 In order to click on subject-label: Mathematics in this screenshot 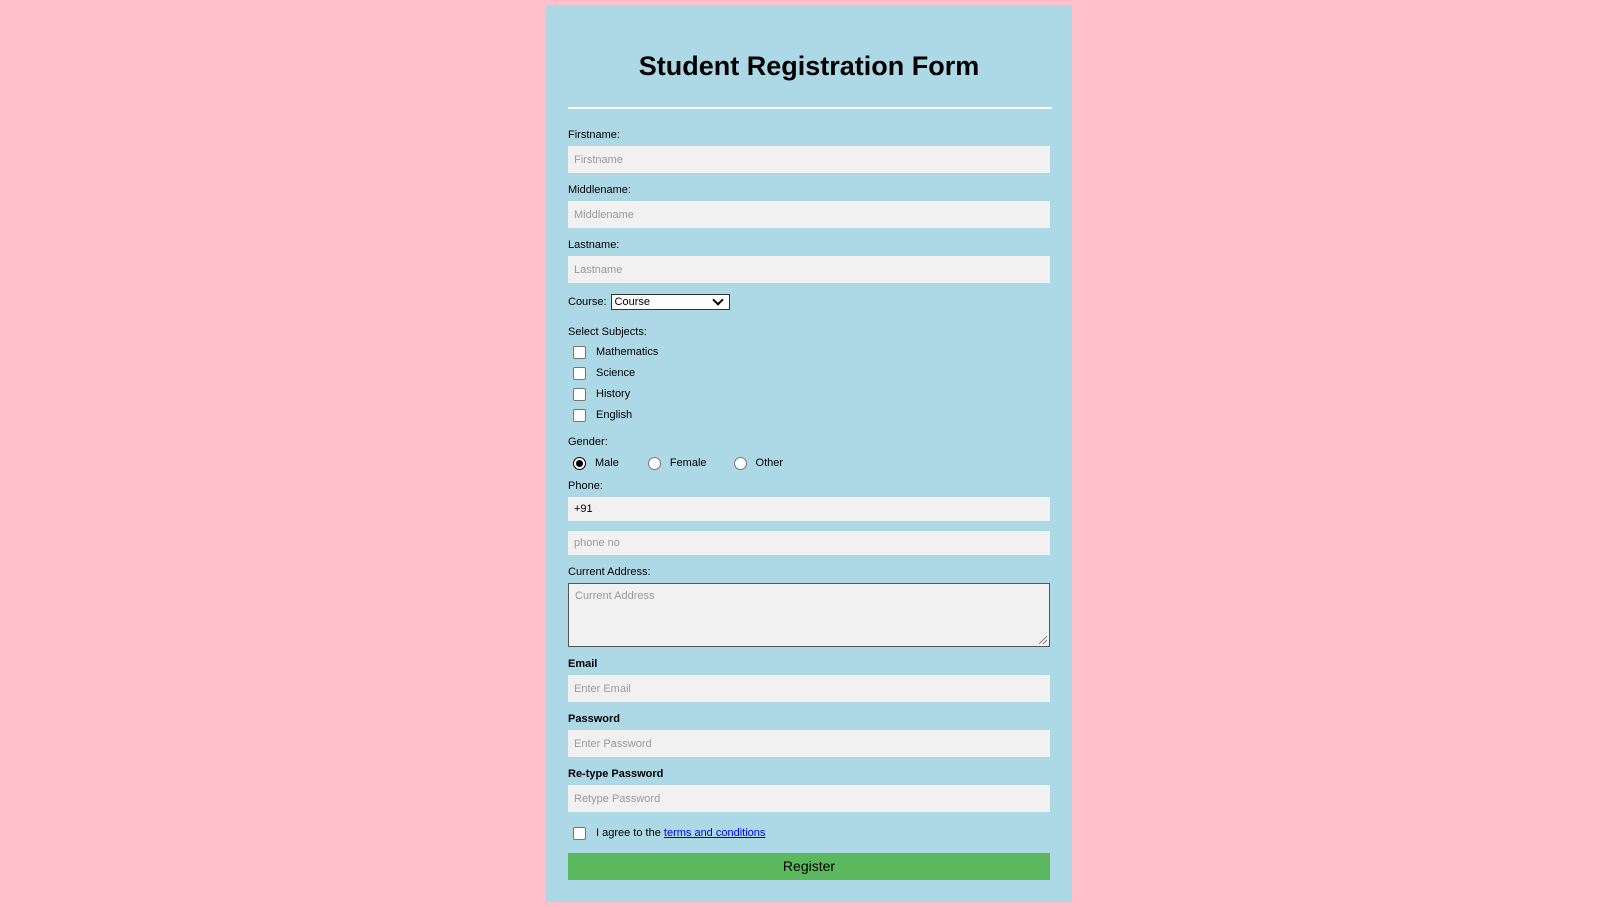, I will do `click(627, 352)`.